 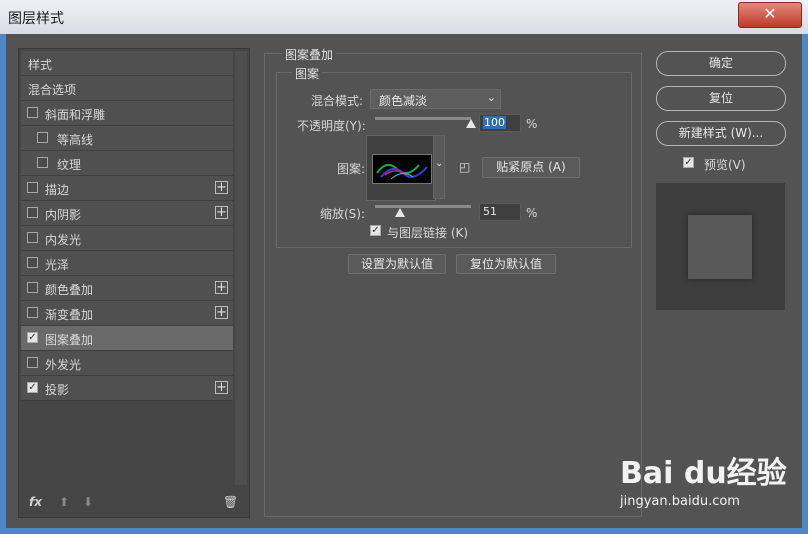 What do you see at coordinates (331, 126) in the screenshot?
I see `opacity-label: 不透明度(Y):` at bounding box center [331, 126].